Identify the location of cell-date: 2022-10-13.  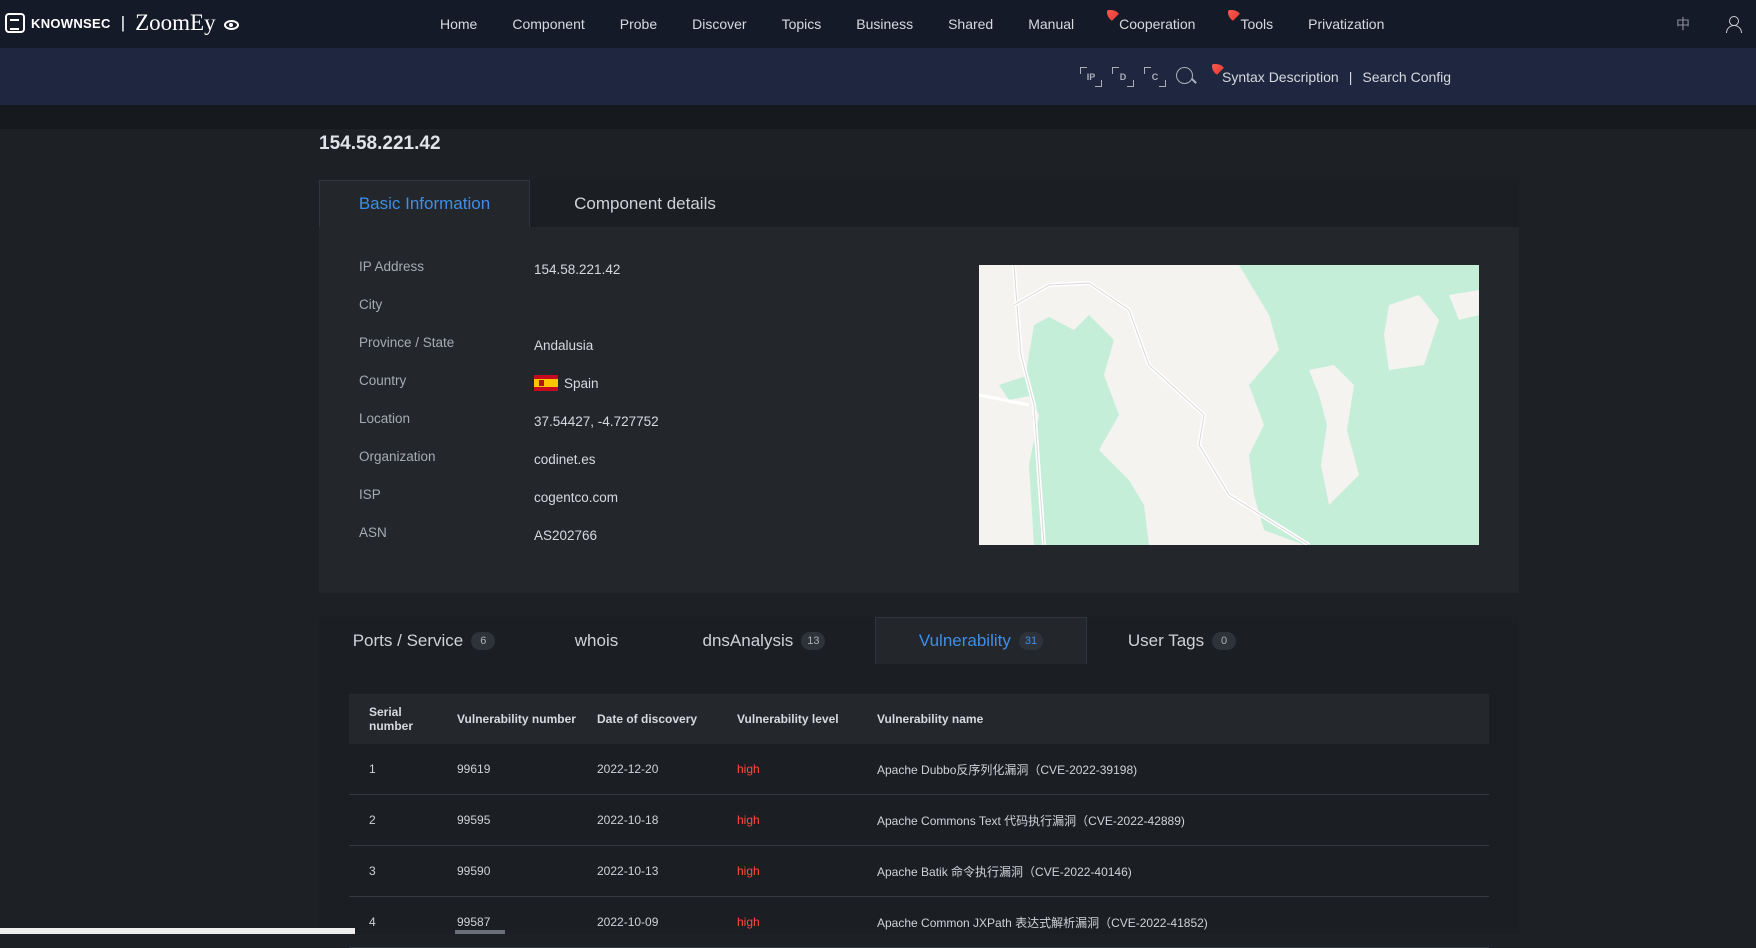
(628, 871).